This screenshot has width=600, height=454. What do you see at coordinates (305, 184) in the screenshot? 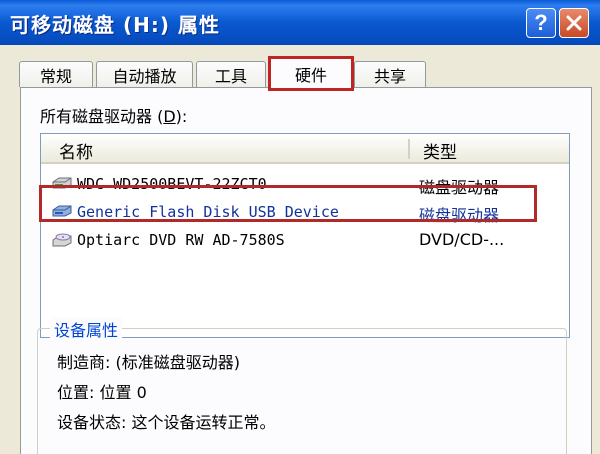
I see `list-item: WDC WD2500BEVT-22ZCT0 磁盘驱动器` at bounding box center [305, 184].